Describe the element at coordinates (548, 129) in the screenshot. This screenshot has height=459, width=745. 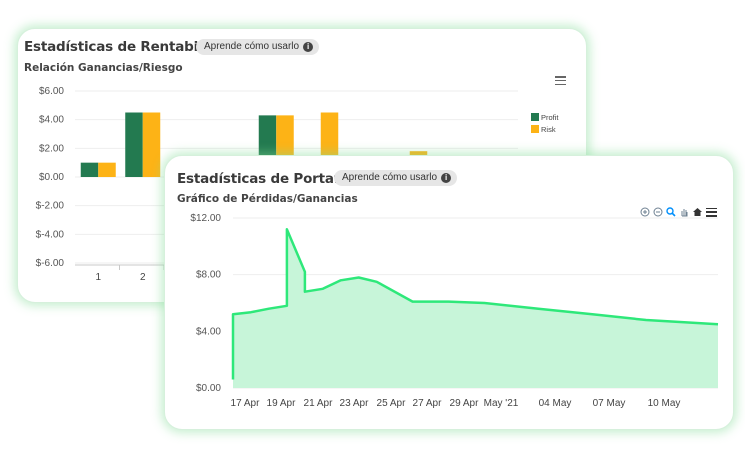
I see `legend-label: Risk` at that location.